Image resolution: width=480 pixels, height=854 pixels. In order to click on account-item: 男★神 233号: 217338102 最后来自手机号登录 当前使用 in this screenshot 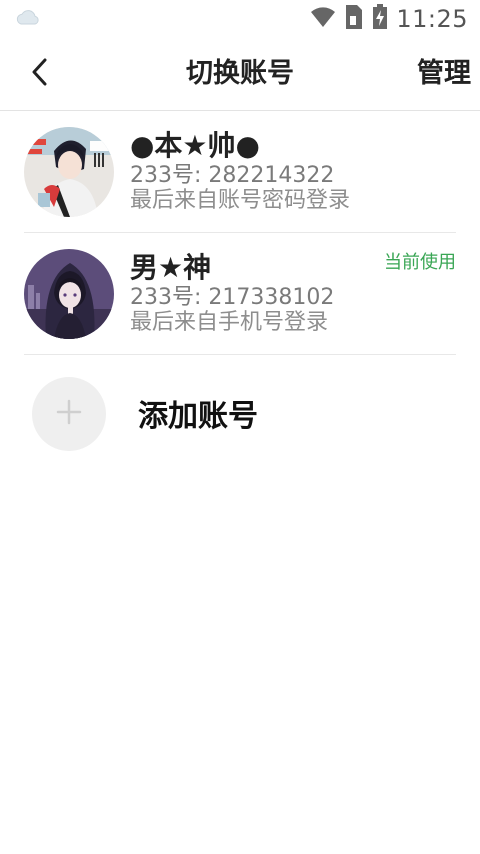, I will do `click(240, 294)`.